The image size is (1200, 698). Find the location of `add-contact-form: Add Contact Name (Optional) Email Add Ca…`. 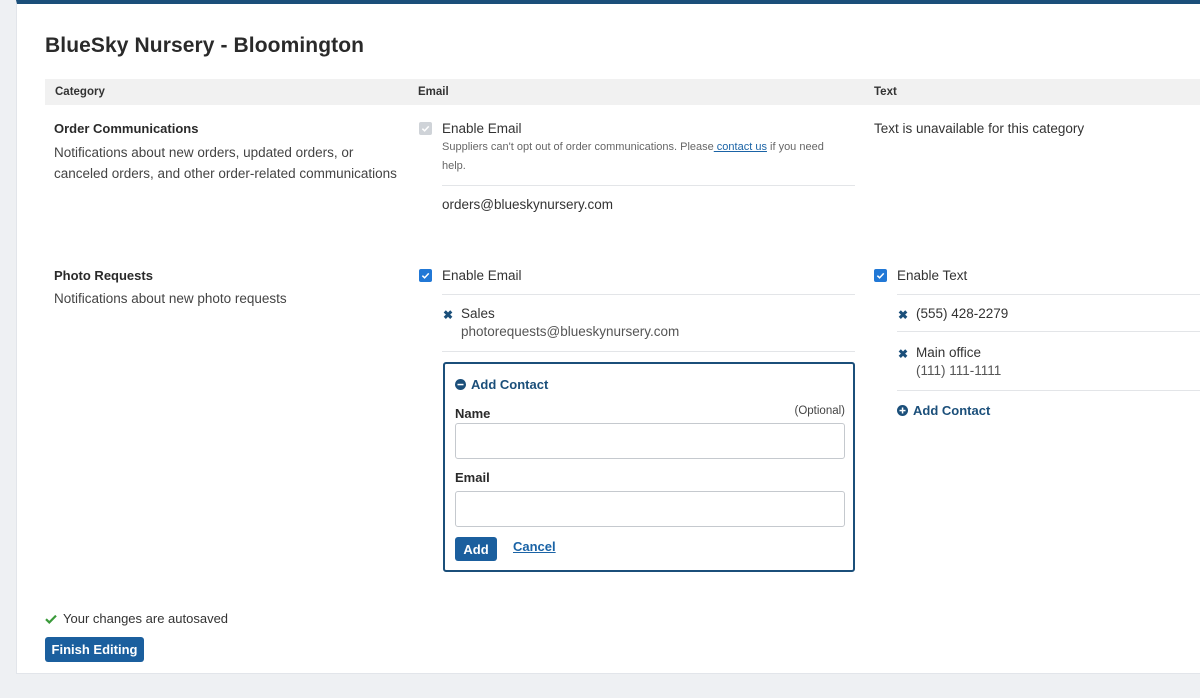

add-contact-form: Add Contact Name (Optional) Email Add Ca… is located at coordinates (649, 467).